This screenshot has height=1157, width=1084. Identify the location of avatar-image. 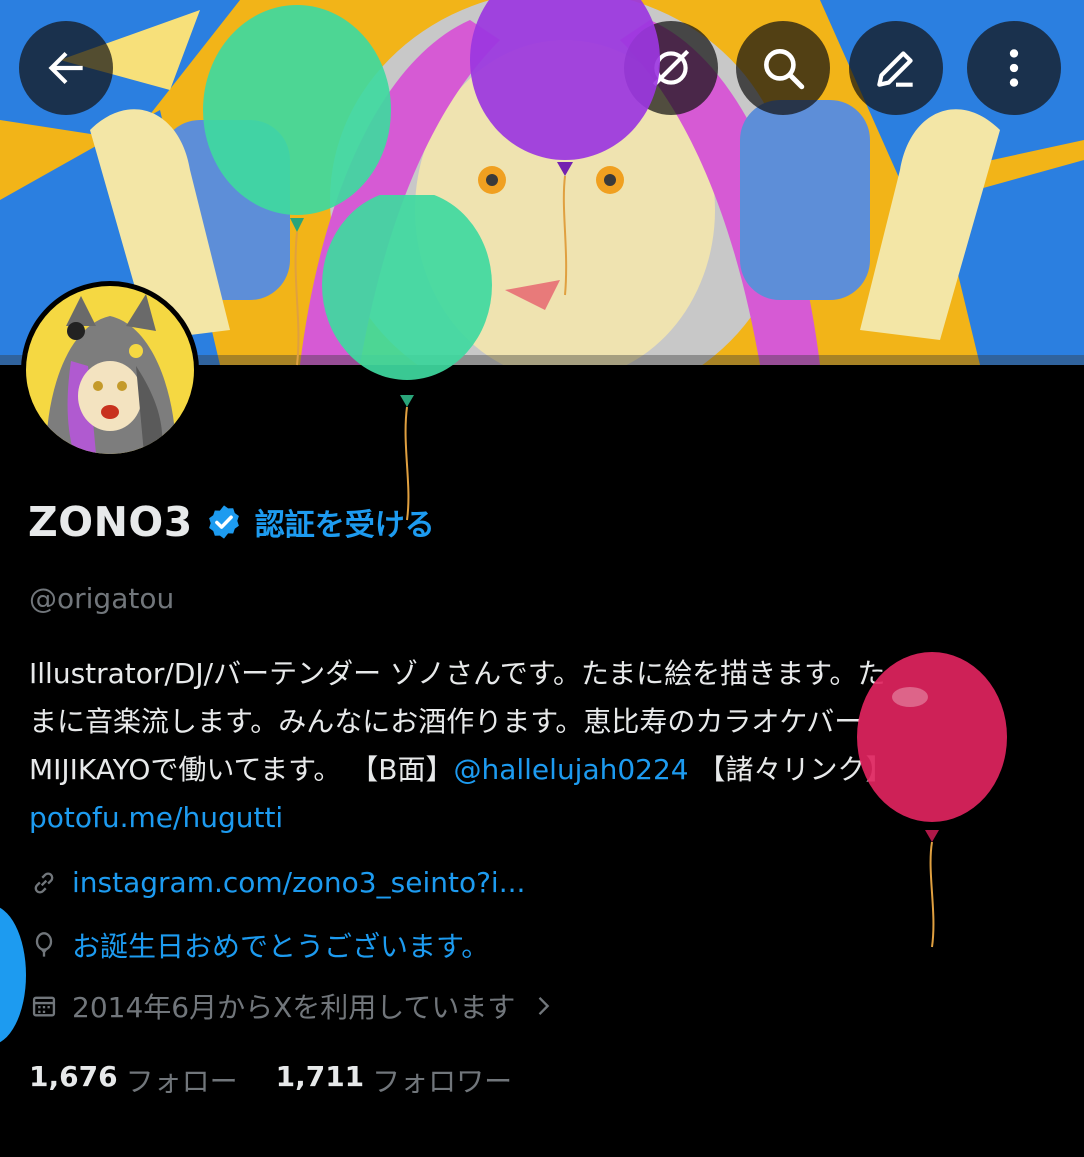
(110, 370).